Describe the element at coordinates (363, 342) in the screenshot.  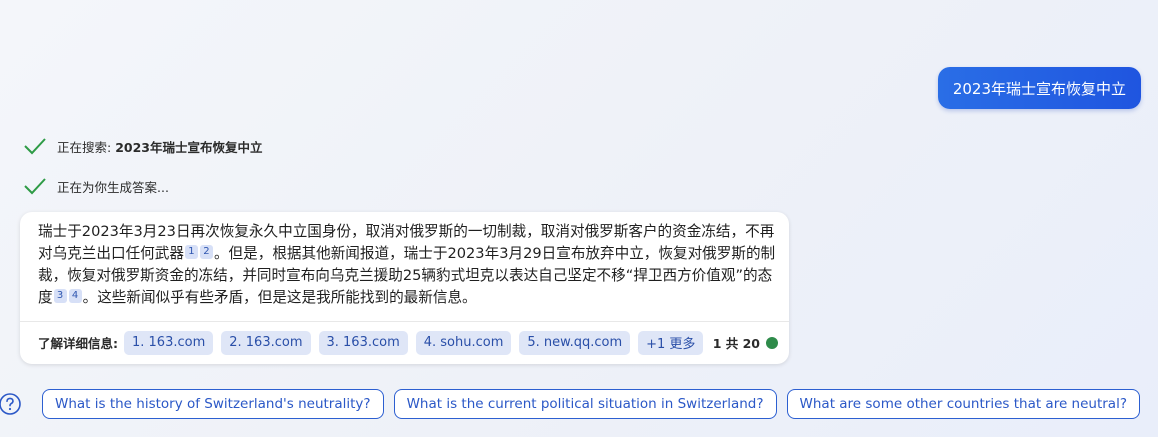
I see `source-link-3: 3. 163.com` at that location.